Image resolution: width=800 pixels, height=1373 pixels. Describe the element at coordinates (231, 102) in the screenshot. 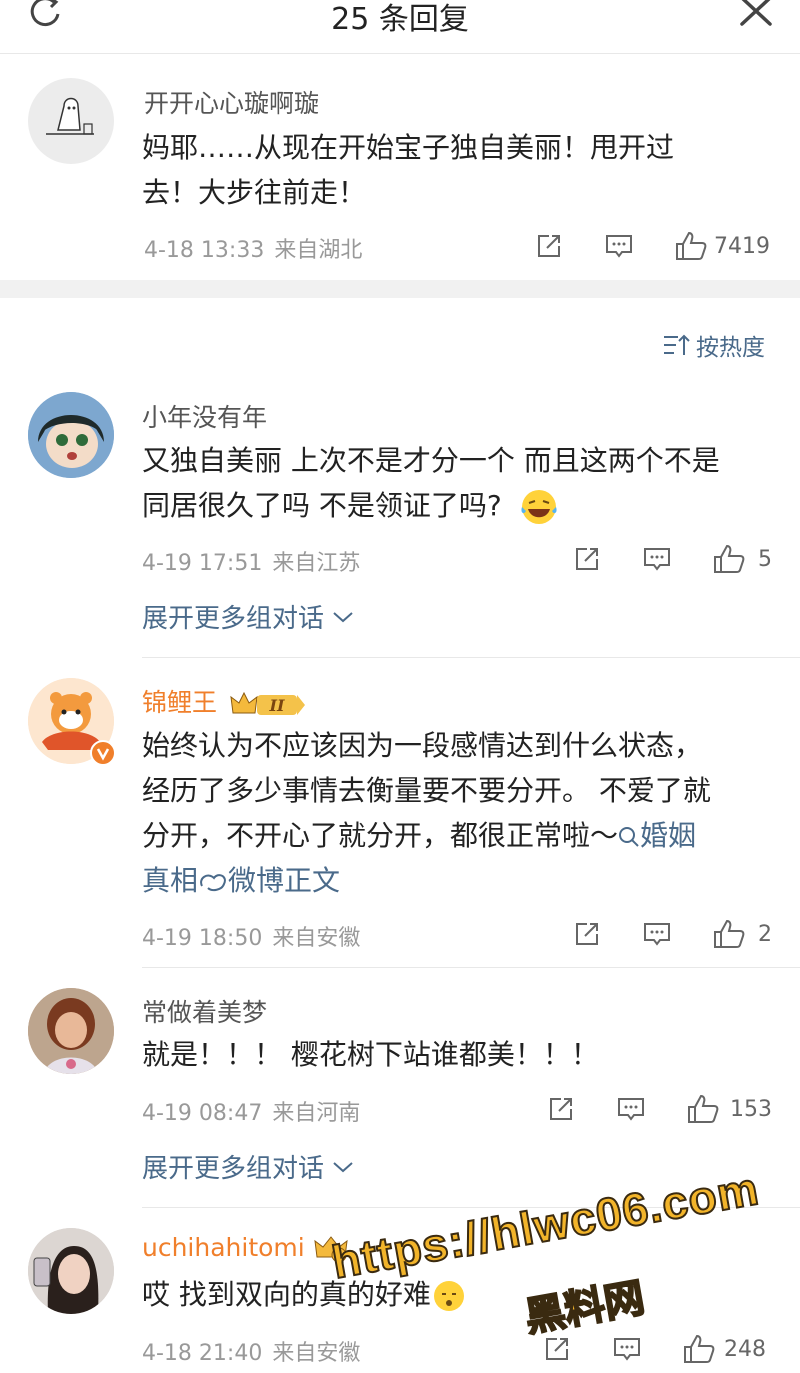

I see `commenter-name: 开开心心璇啊璇` at that location.